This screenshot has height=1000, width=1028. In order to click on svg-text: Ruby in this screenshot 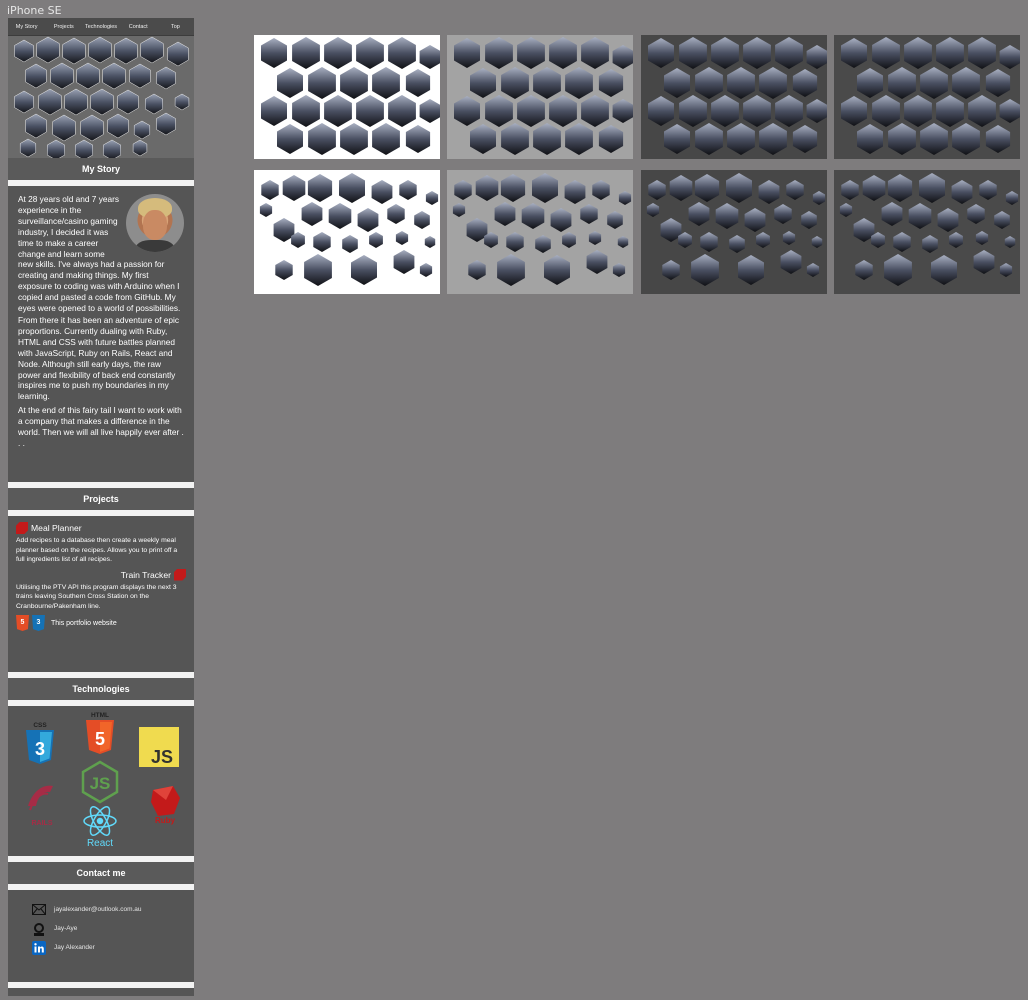, I will do `click(165, 820)`.